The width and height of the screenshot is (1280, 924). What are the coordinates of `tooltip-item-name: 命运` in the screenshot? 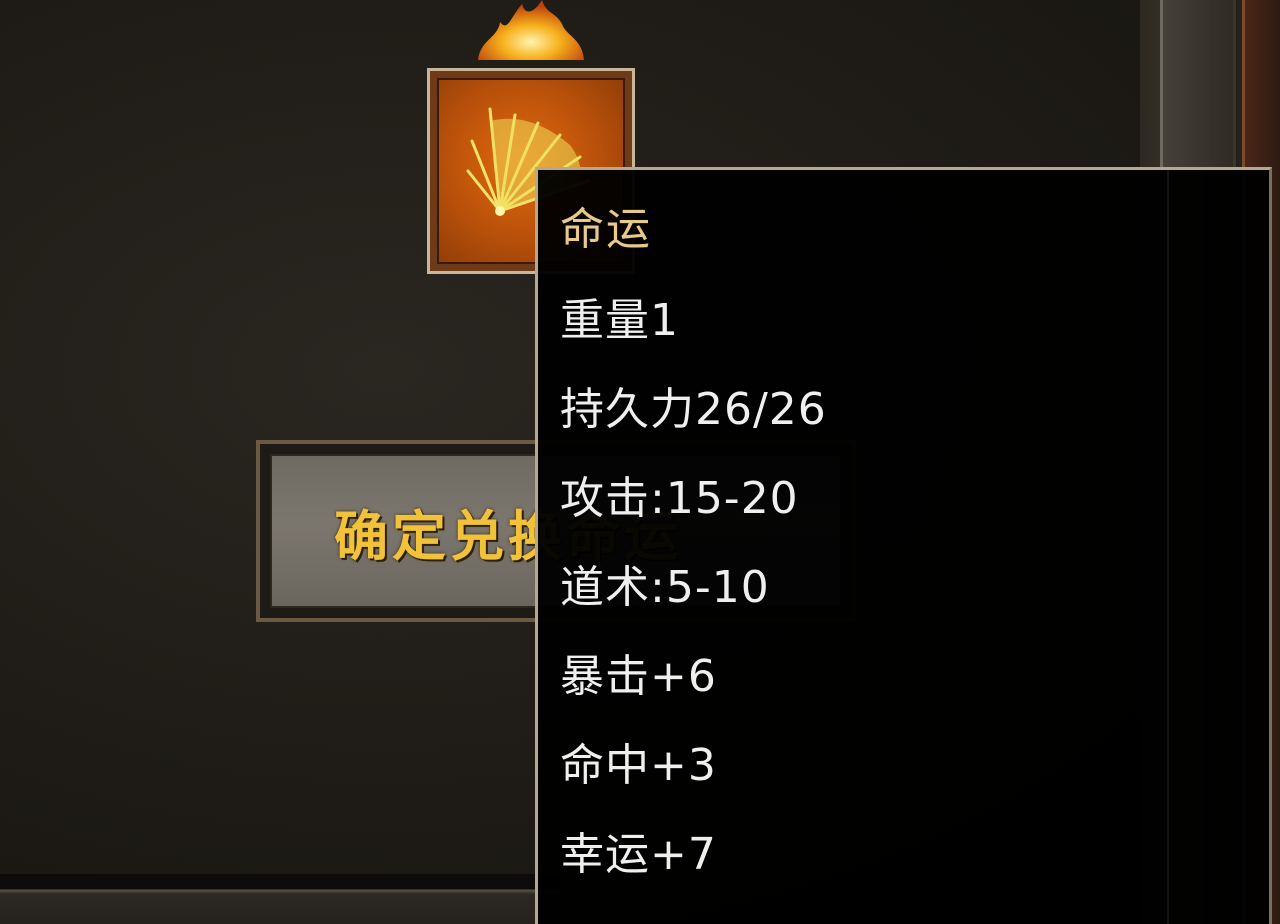 It's located at (606, 229).